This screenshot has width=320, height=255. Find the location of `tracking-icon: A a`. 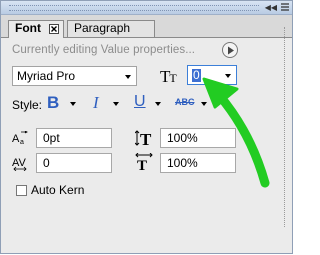

tracking-icon: A a is located at coordinates (20, 138).